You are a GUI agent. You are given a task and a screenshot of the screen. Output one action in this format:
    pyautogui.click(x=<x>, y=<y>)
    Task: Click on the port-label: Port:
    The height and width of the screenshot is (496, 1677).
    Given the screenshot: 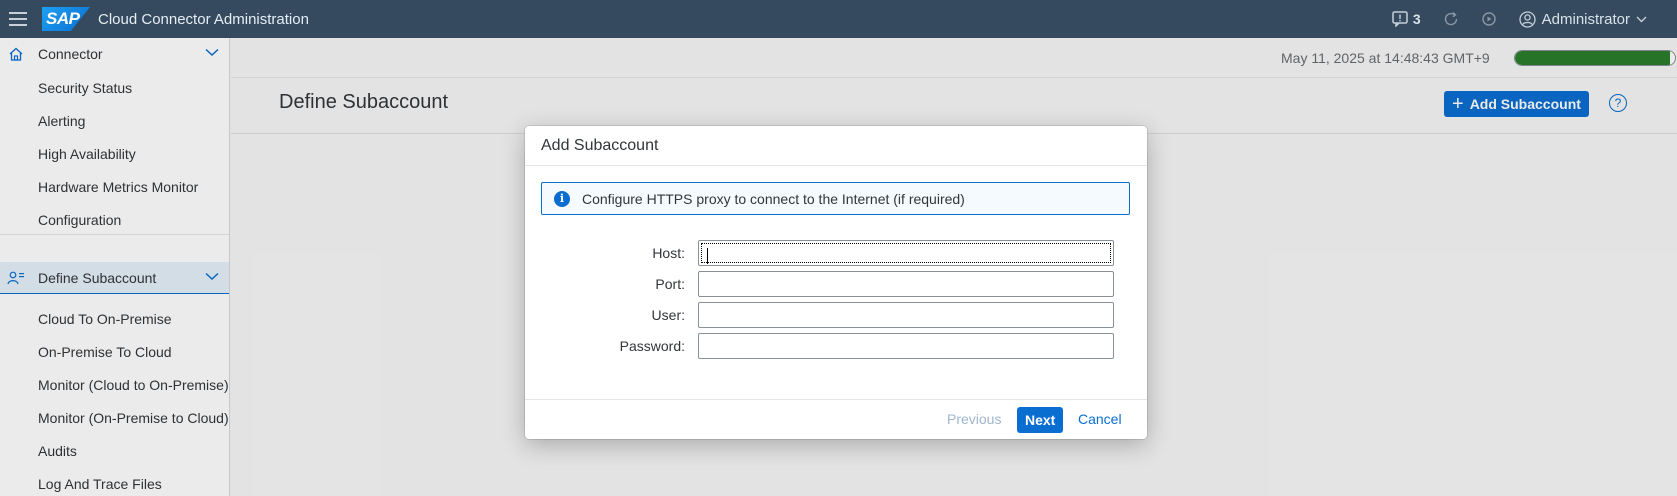 What is the action you would take?
    pyautogui.click(x=670, y=284)
    